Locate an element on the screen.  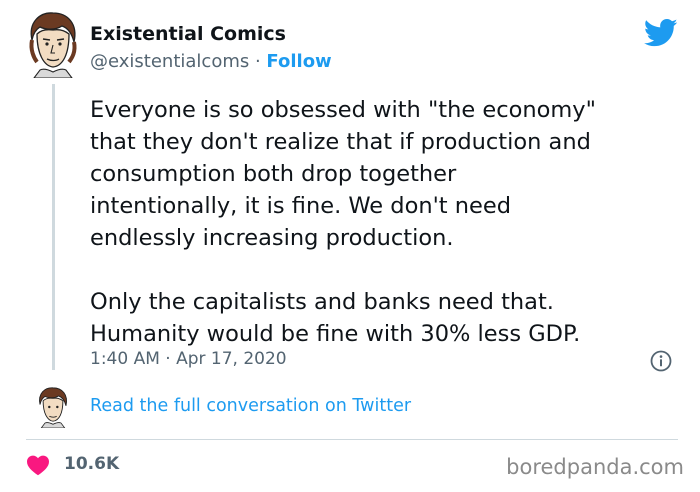
thread-connector is located at coordinates (53, 227).